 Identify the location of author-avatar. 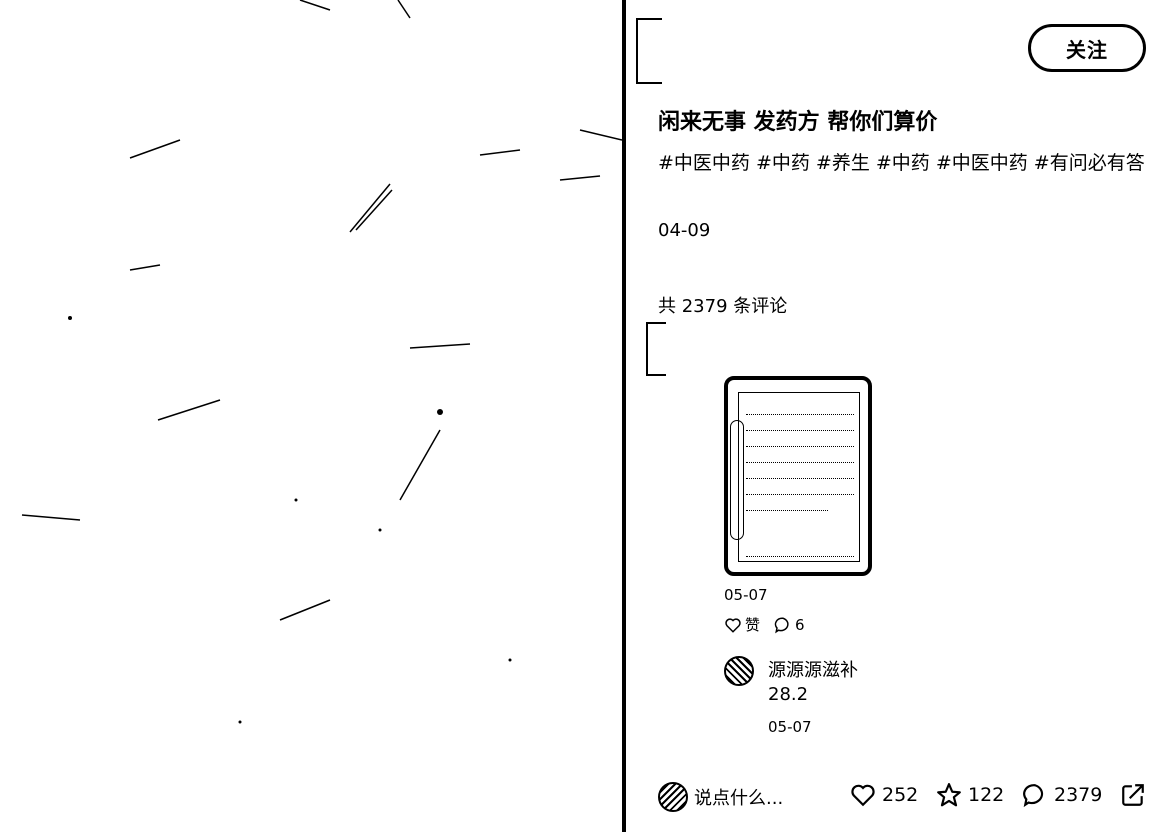
(649, 51).